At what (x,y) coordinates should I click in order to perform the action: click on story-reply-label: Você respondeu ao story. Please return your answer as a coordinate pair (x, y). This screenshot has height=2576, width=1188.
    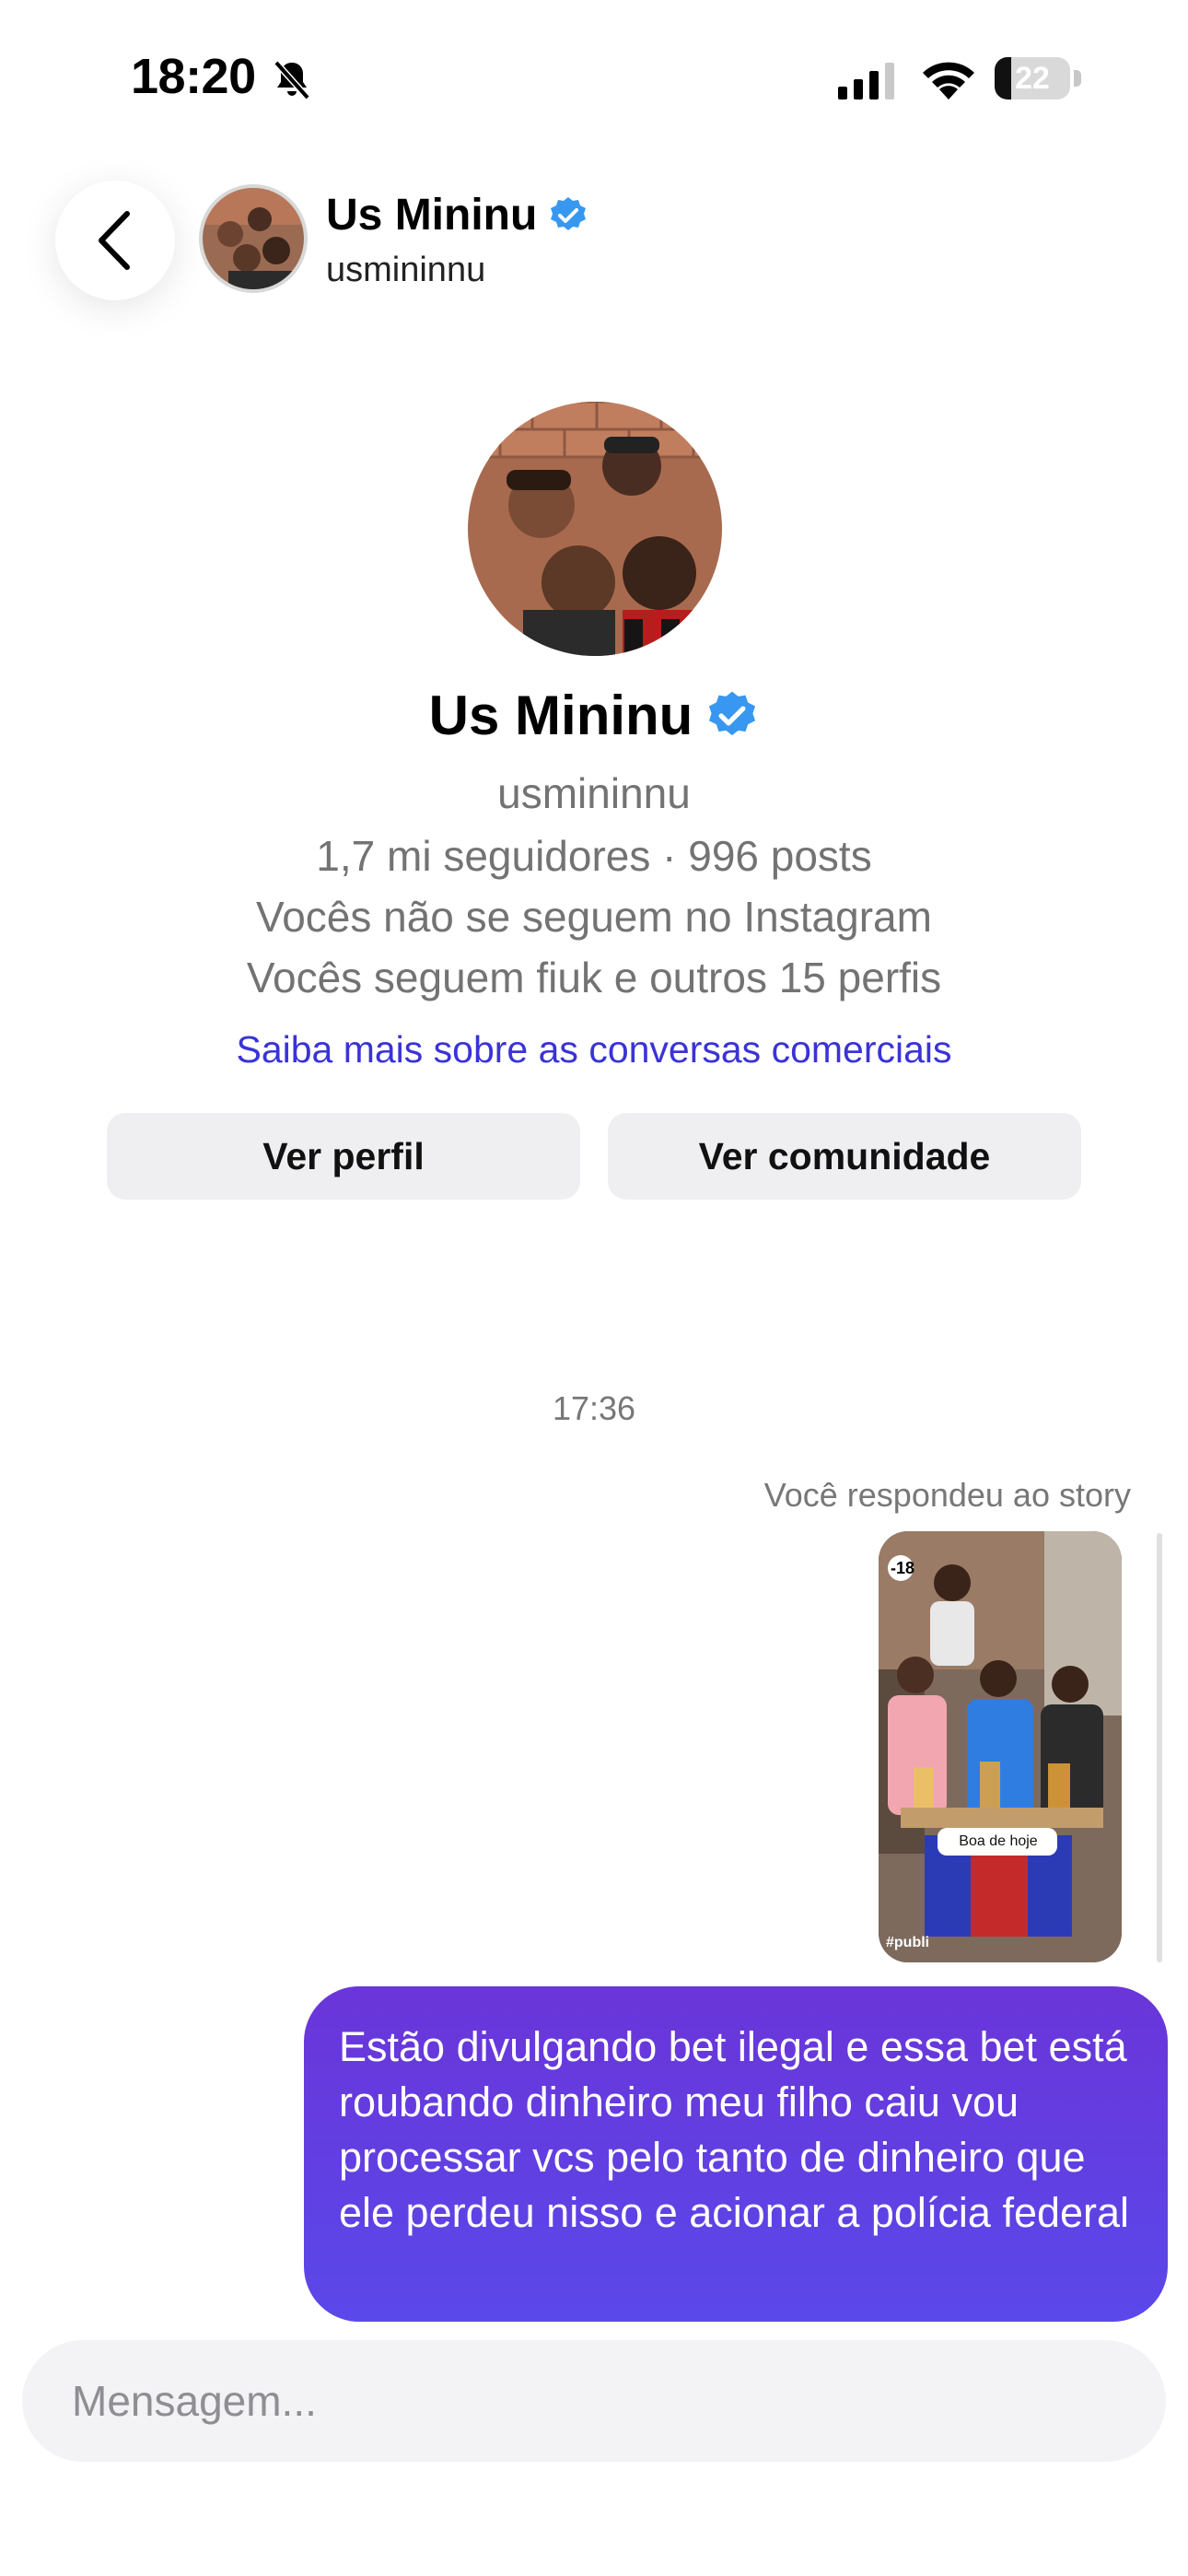
    Looking at the image, I should click on (947, 1495).